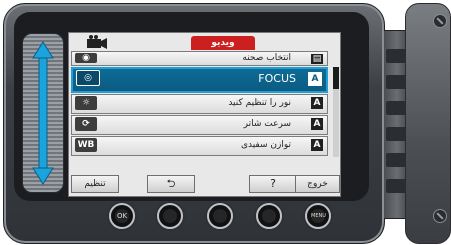  Describe the element at coordinates (205, 184) in the screenshot. I see `softkey-bar: تنظیم ⮌ ? خروج` at that location.